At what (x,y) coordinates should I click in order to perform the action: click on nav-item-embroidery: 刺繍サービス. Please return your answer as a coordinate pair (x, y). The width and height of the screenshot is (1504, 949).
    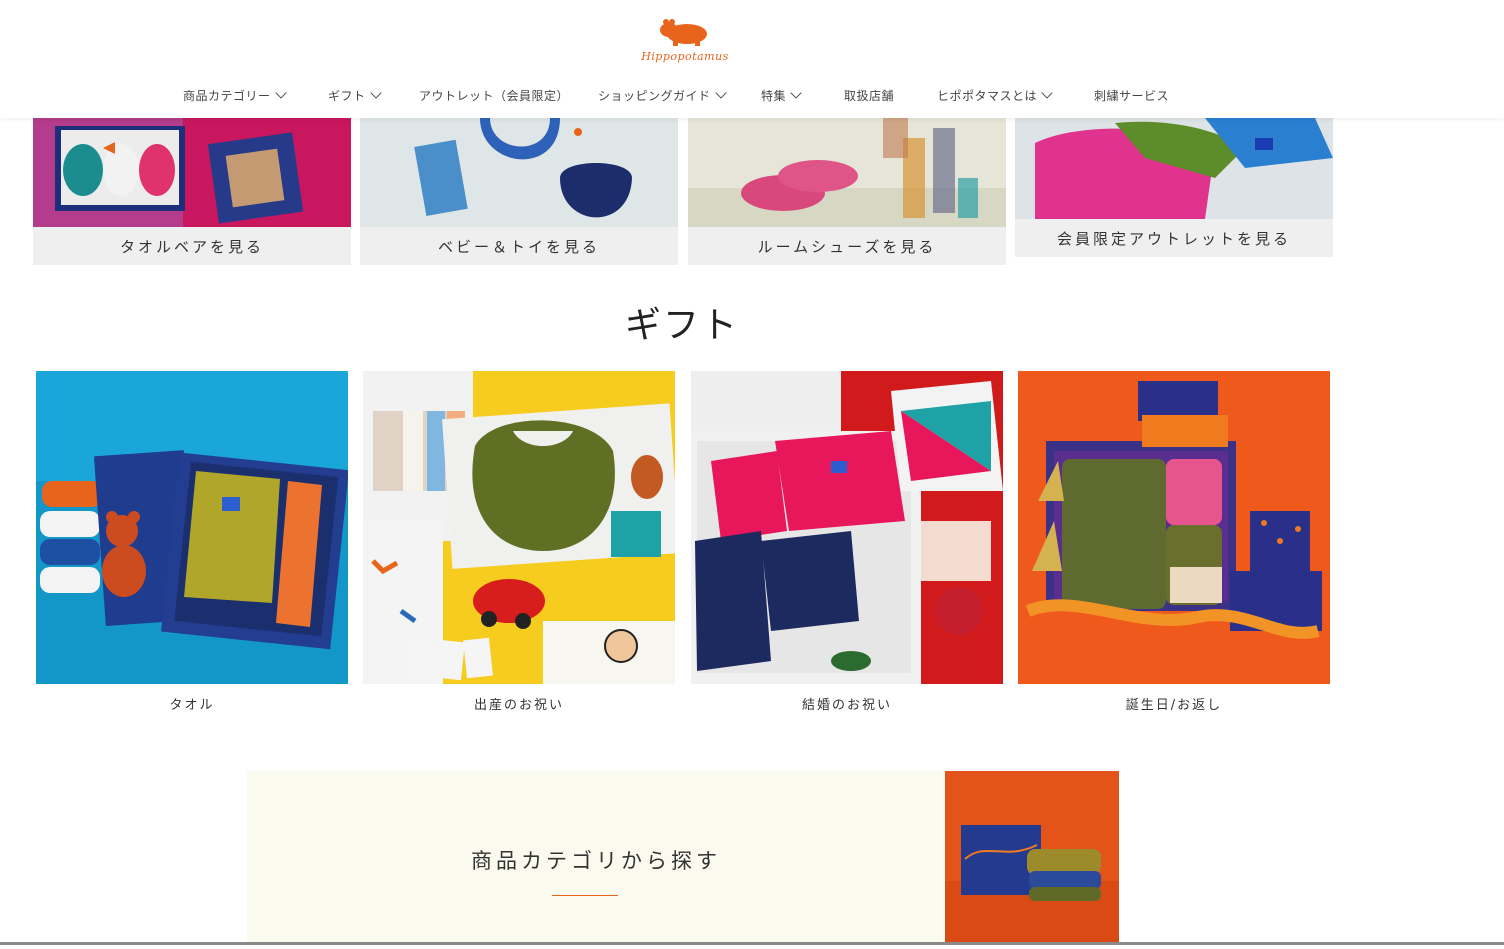
    Looking at the image, I should click on (1131, 95).